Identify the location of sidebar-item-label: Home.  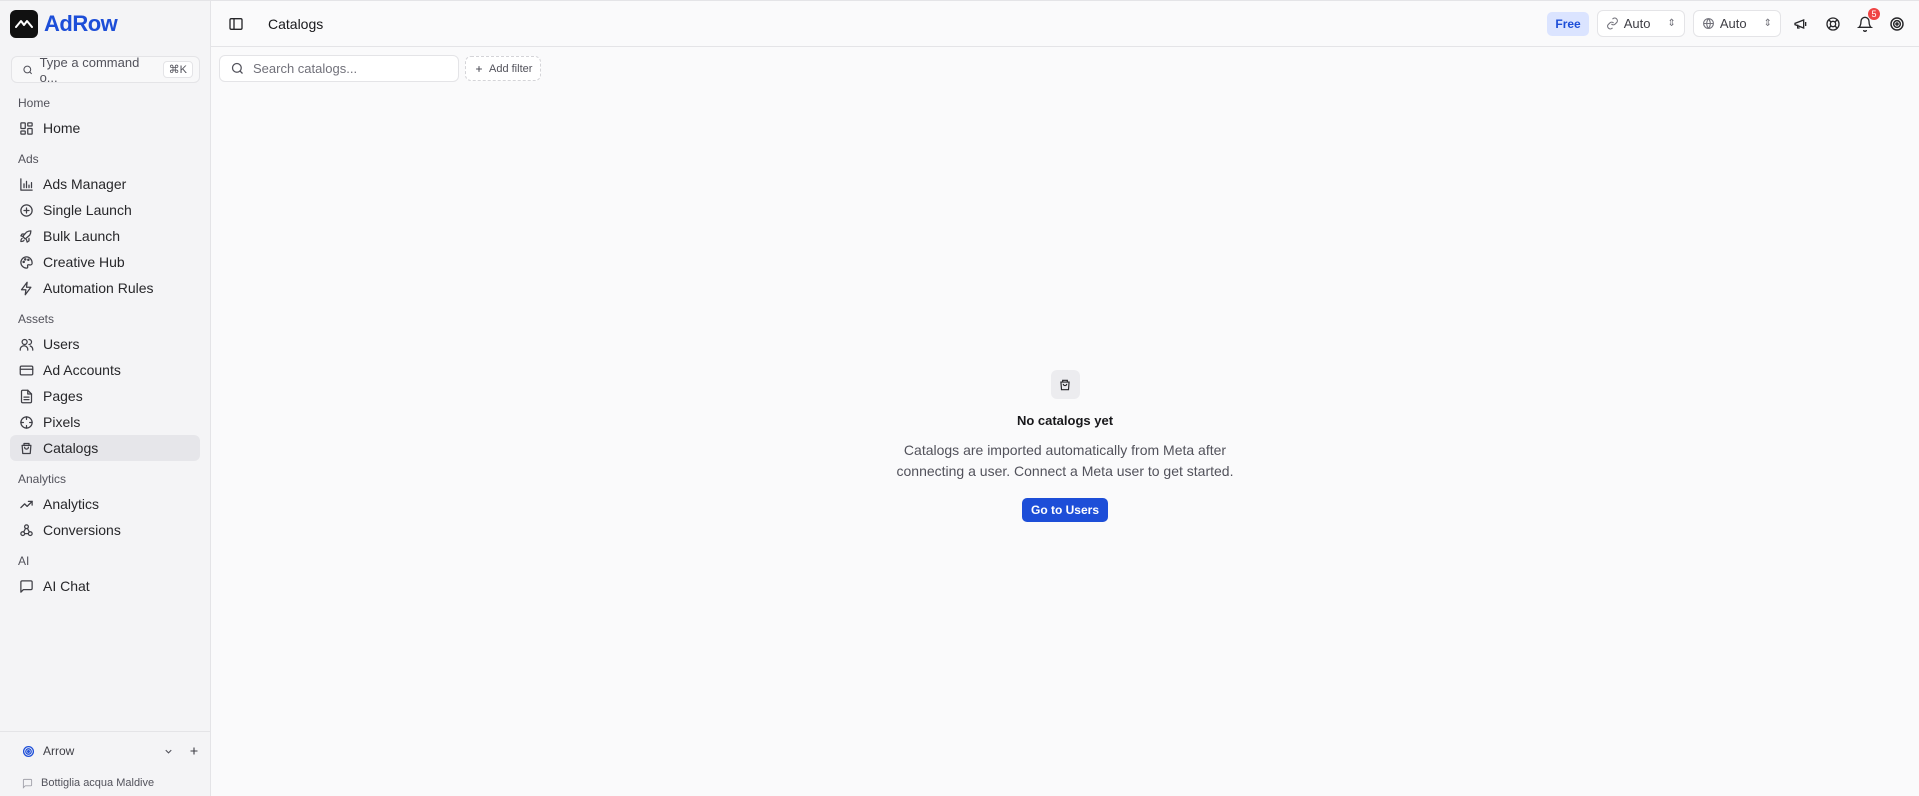
(62, 128).